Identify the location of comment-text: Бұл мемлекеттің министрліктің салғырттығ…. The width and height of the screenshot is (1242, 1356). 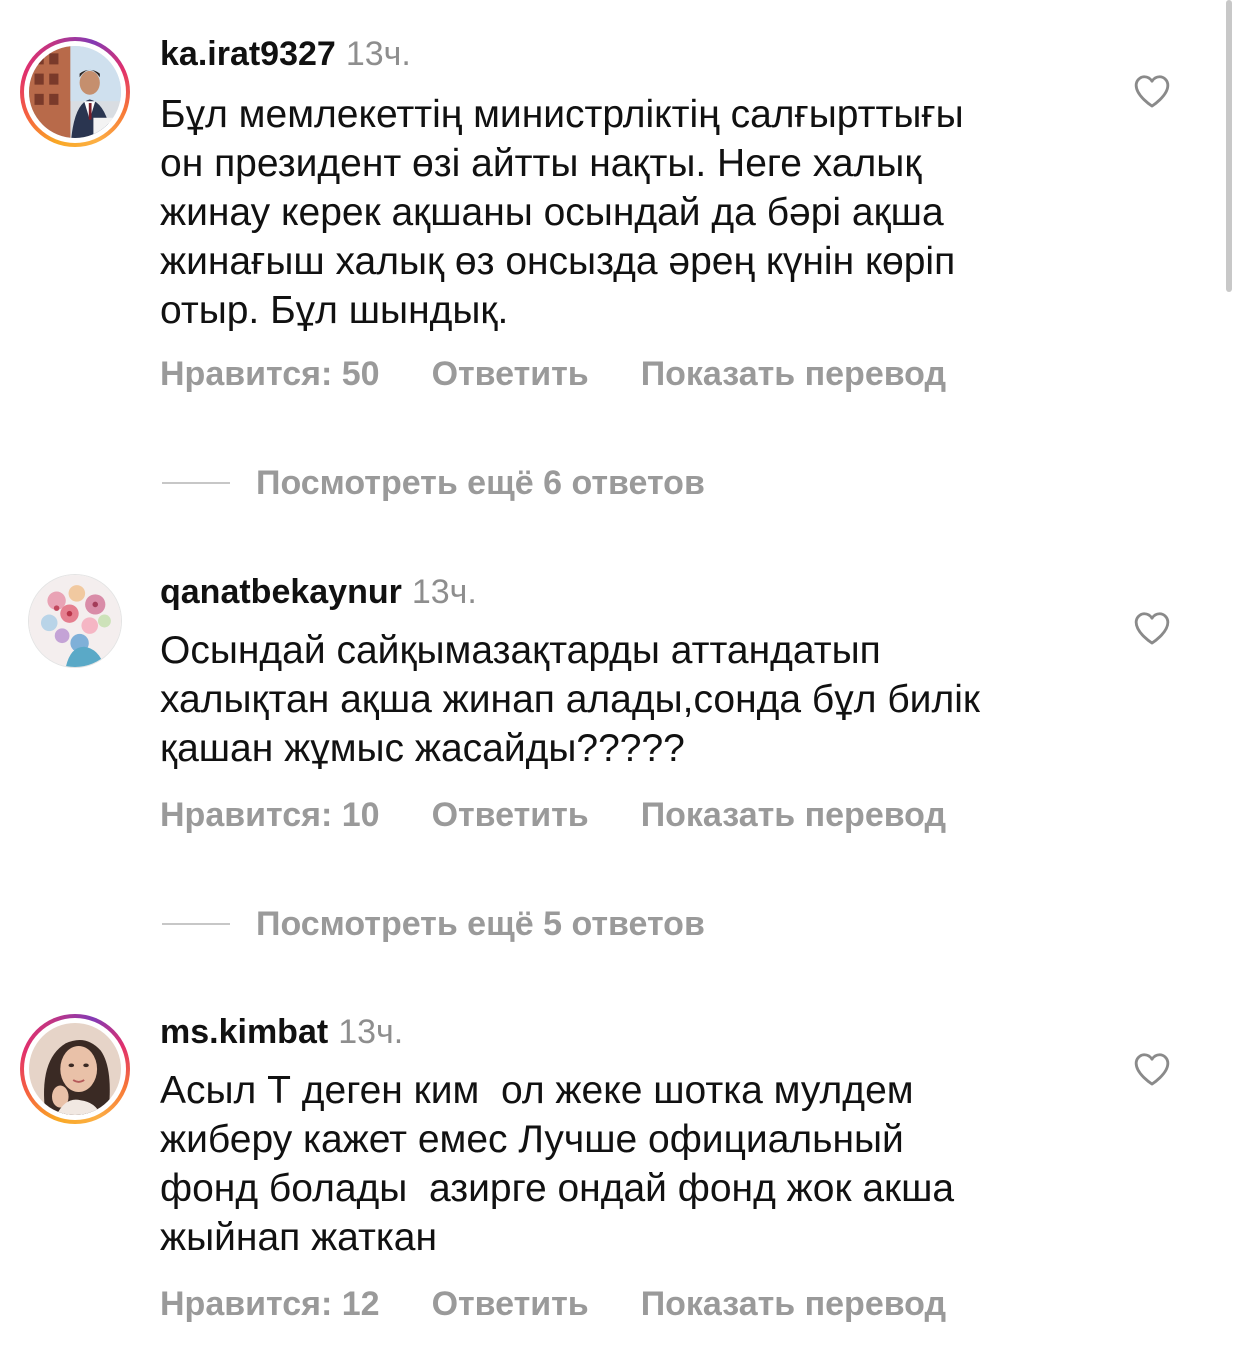
(562, 212).